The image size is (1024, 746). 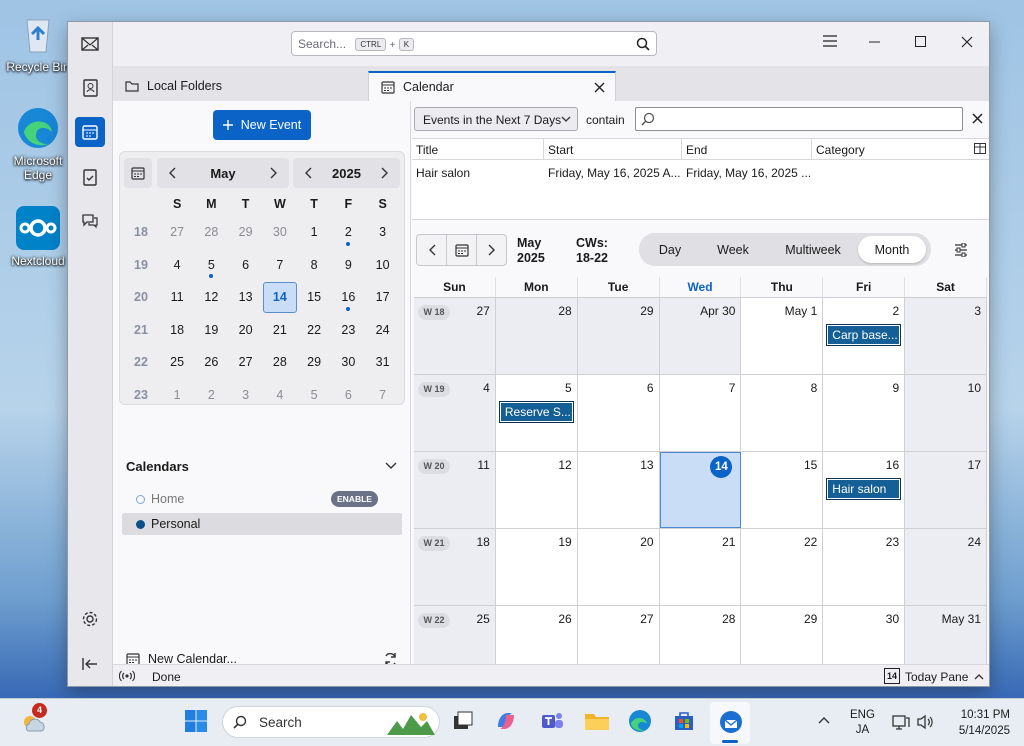 What do you see at coordinates (262, 524) in the screenshot?
I see `calendar-item-personal: Personal` at bounding box center [262, 524].